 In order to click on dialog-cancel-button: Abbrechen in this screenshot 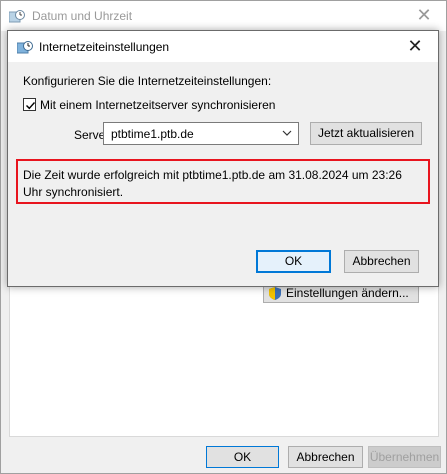, I will do `click(381, 261)`.